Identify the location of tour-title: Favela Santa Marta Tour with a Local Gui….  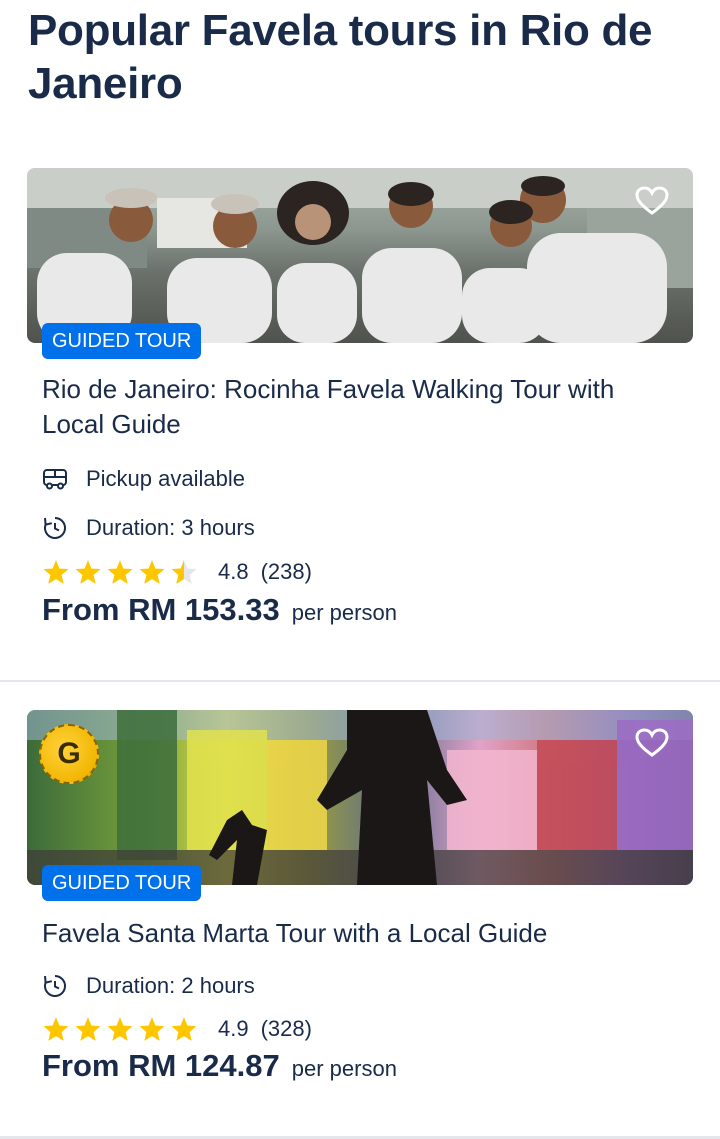
(352, 933).